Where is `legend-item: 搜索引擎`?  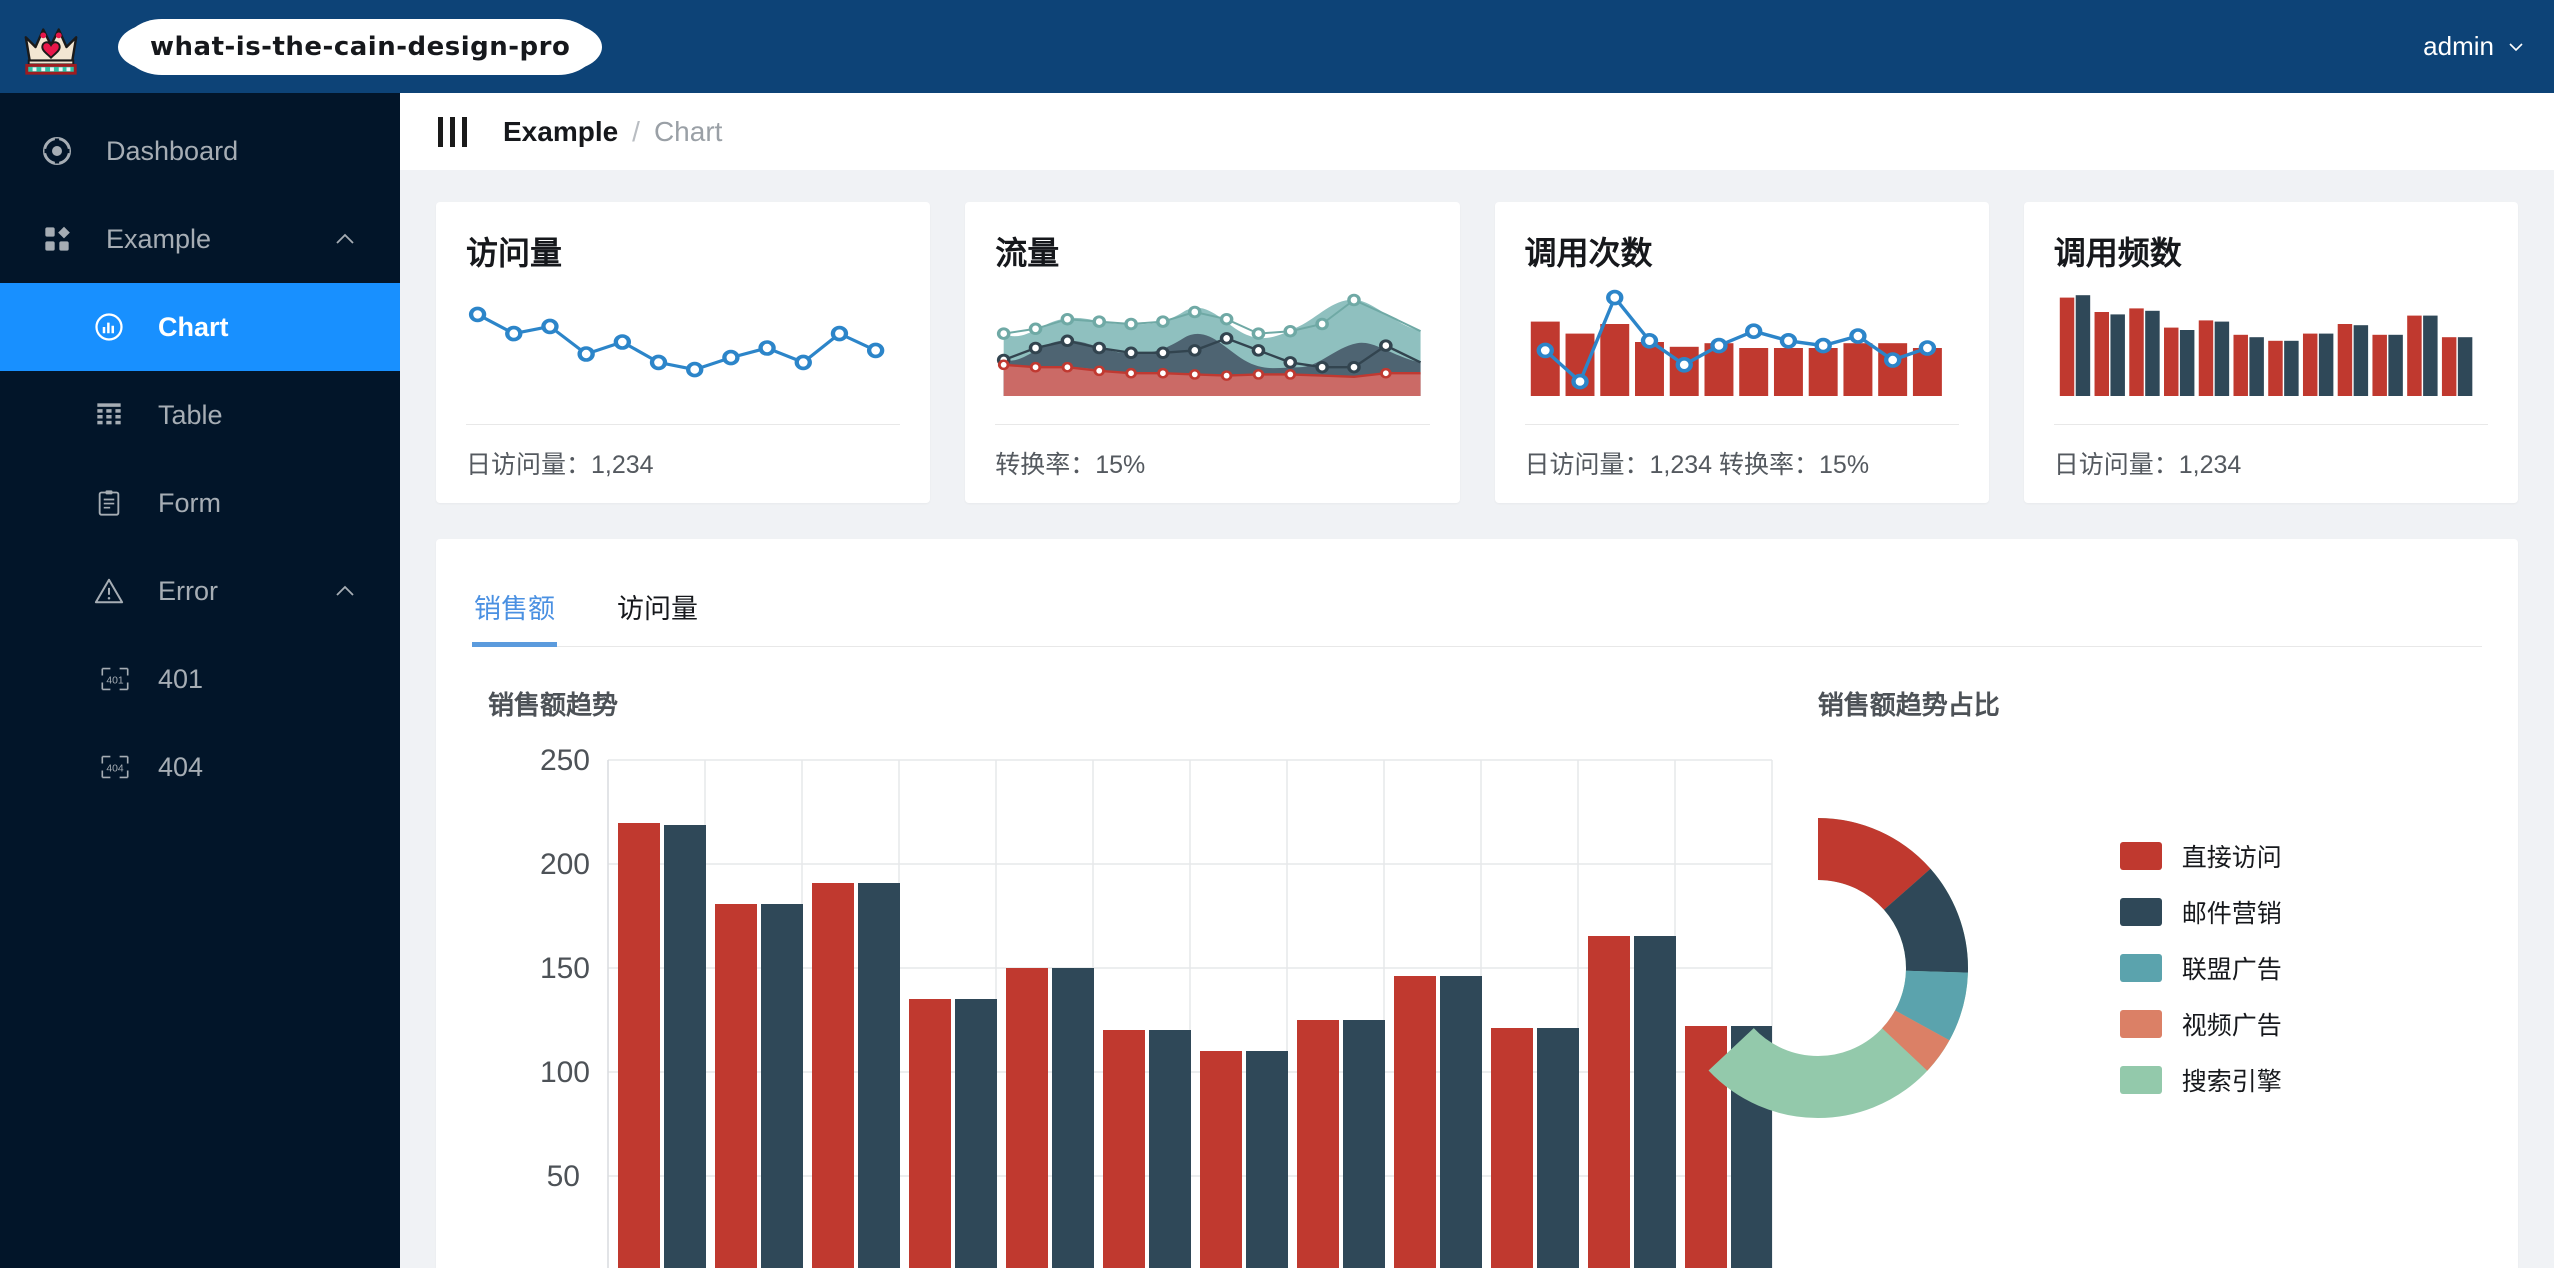
legend-item: 搜索引擎 is located at coordinates (2200, 1080).